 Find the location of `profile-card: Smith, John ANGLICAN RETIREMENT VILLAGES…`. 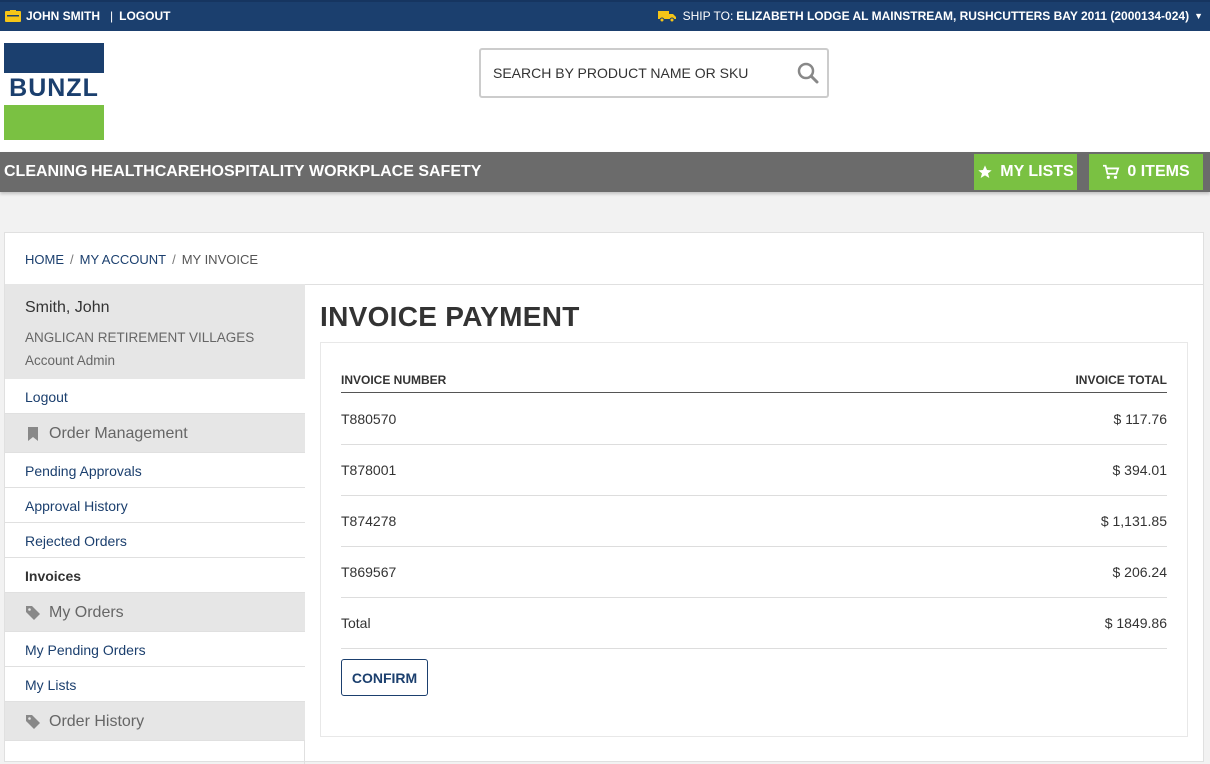

profile-card: Smith, John ANGLICAN RETIREMENT VILLAGES… is located at coordinates (155, 331).